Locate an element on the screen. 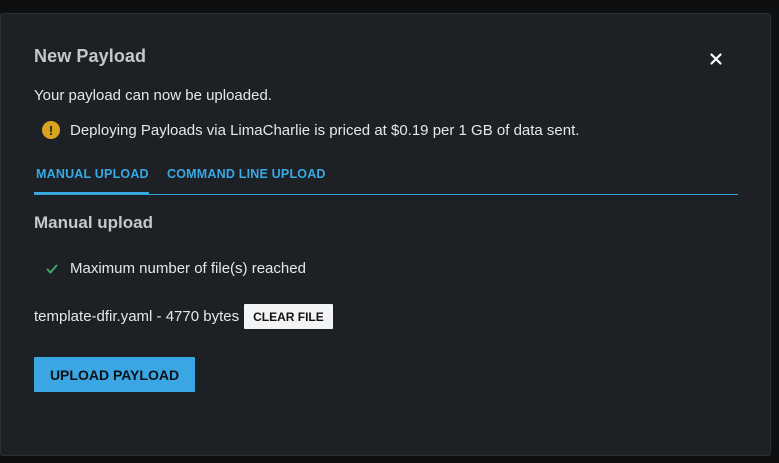  upload-payload-button: UPLOAD PAYLOAD is located at coordinates (114, 374).